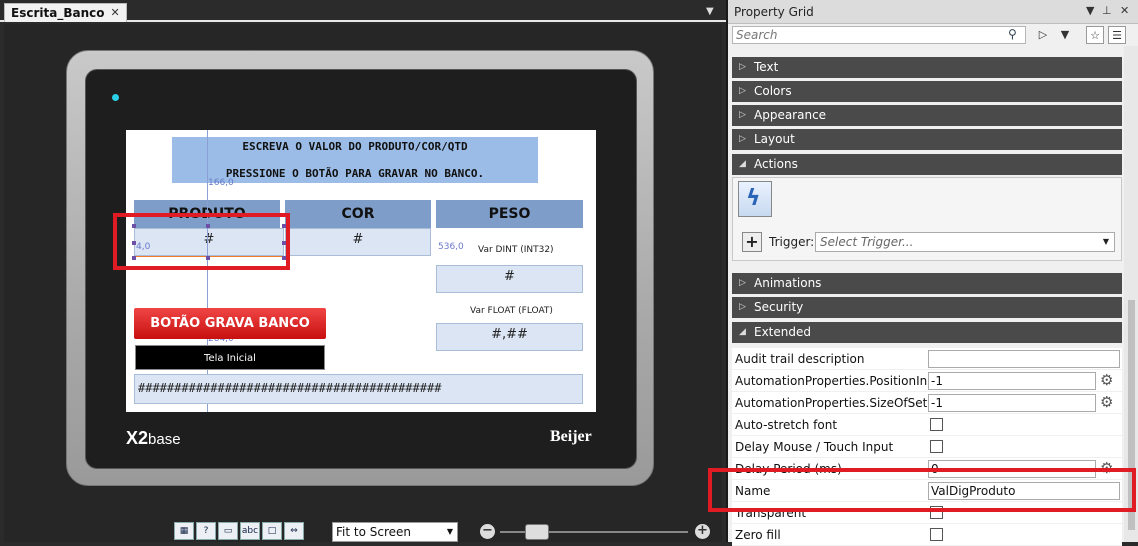 The height and width of the screenshot is (546, 1138). I want to click on property-name: AutomationProperties.PositionInSet, so click(841, 381).